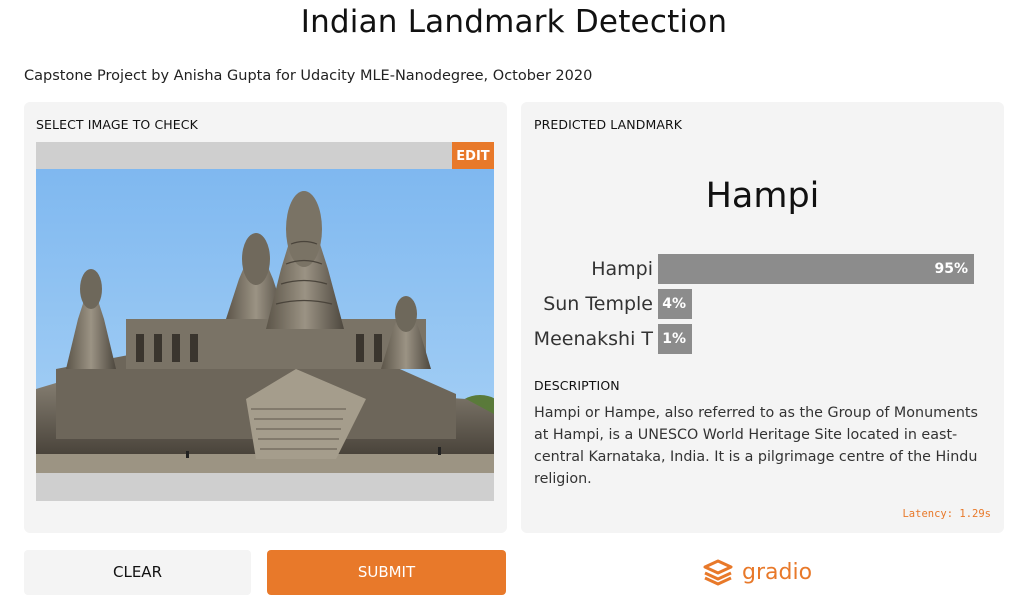  What do you see at coordinates (117, 124) in the screenshot?
I see `input-panel-label: SELECT IMAGE TO CHECK` at bounding box center [117, 124].